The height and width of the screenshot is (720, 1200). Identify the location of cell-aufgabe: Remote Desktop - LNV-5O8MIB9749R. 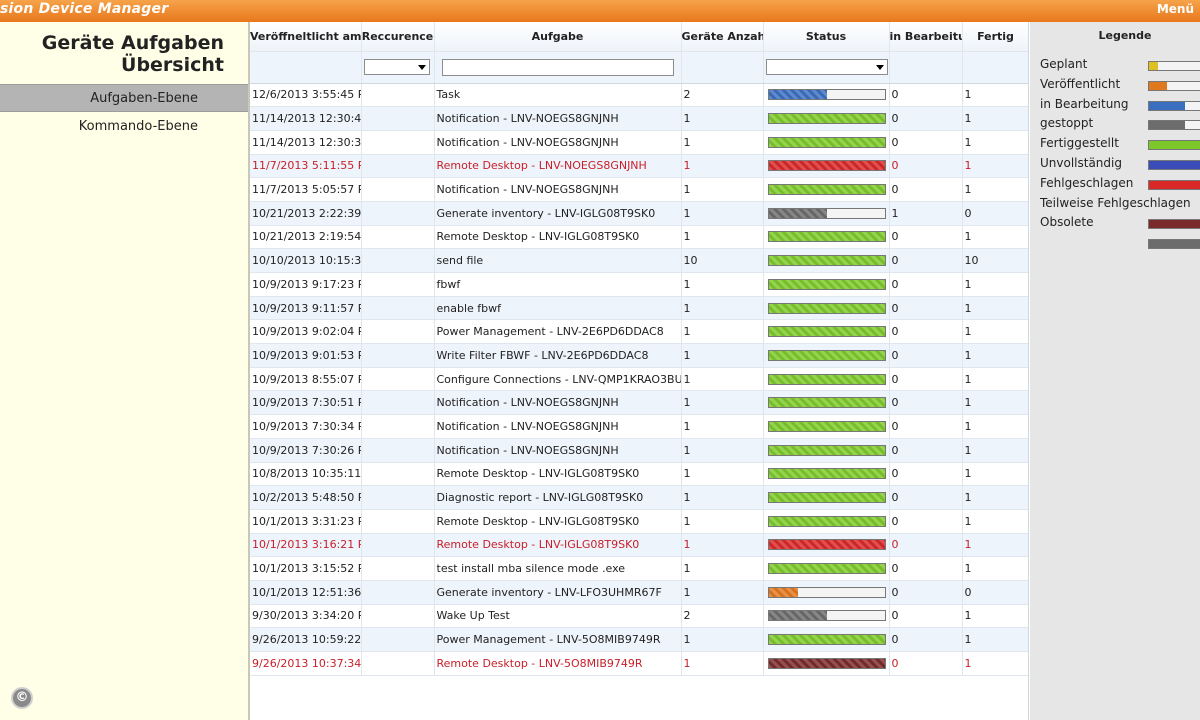
(558, 663).